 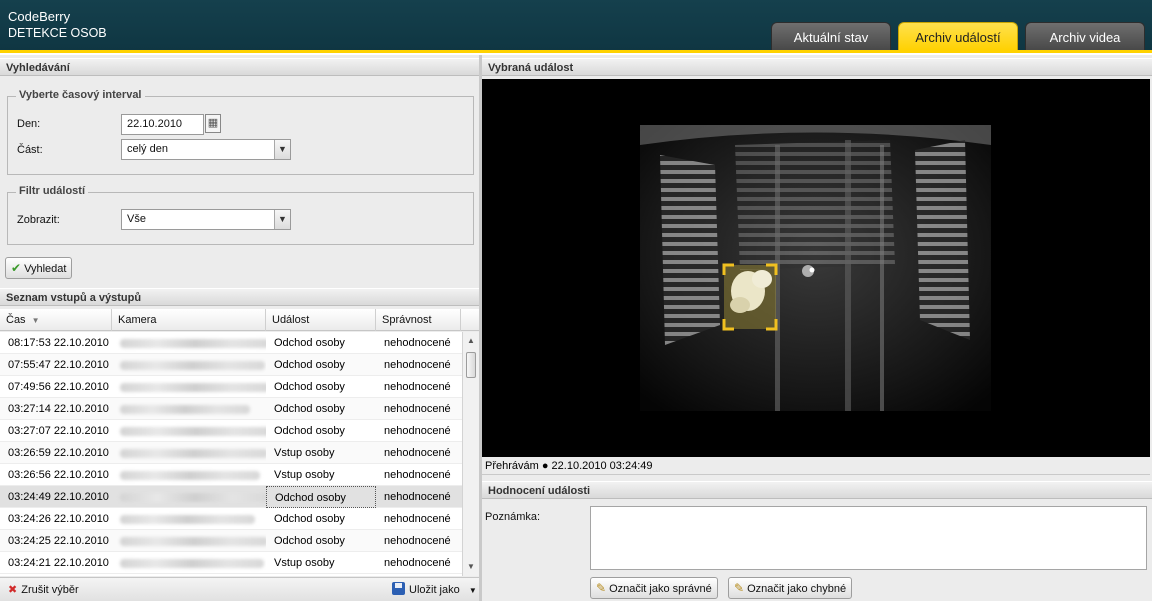 What do you see at coordinates (660, 589) in the screenshot?
I see `mark-correct-label: Označit jako správné` at bounding box center [660, 589].